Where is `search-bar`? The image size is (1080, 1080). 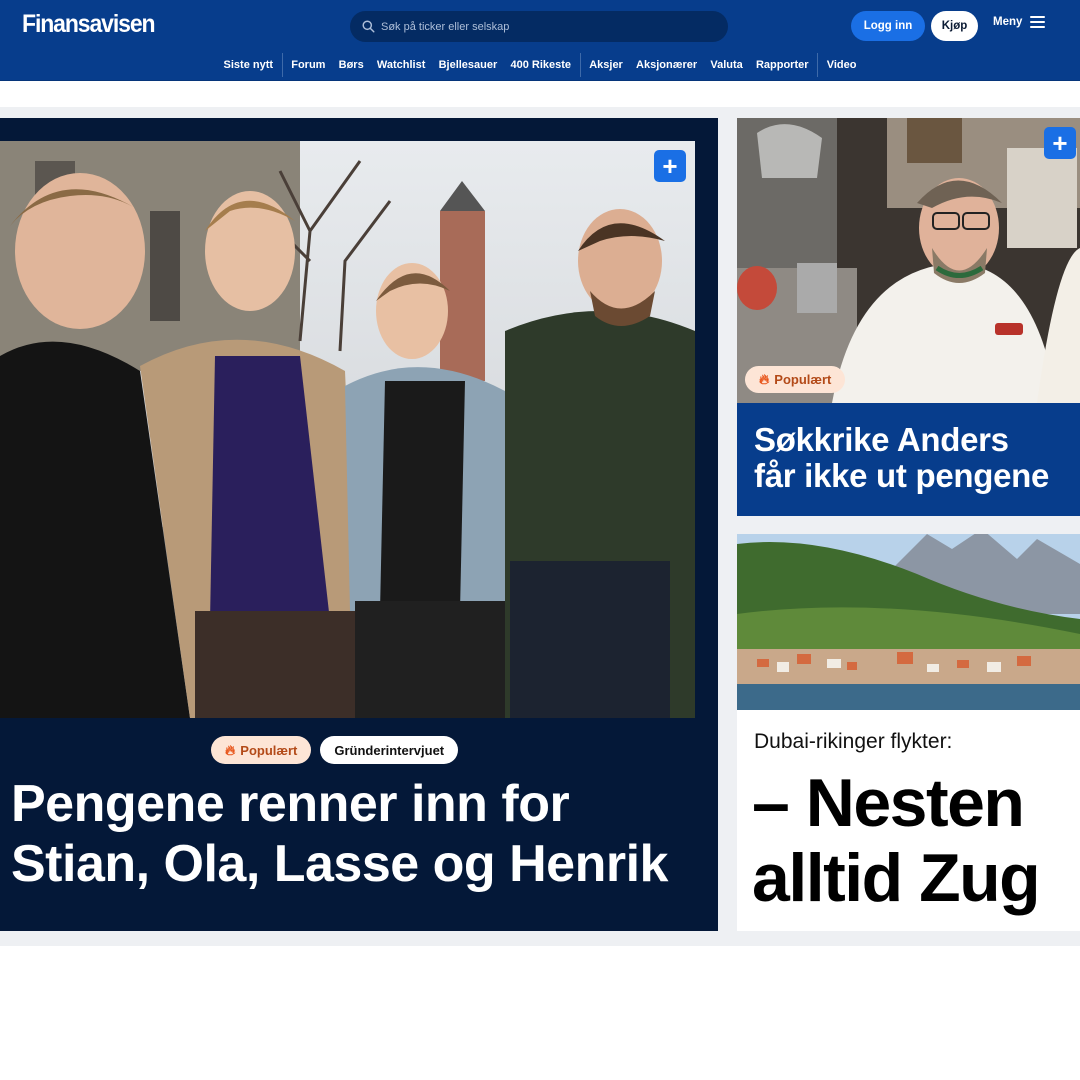
search-bar is located at coordinates (539, 26).